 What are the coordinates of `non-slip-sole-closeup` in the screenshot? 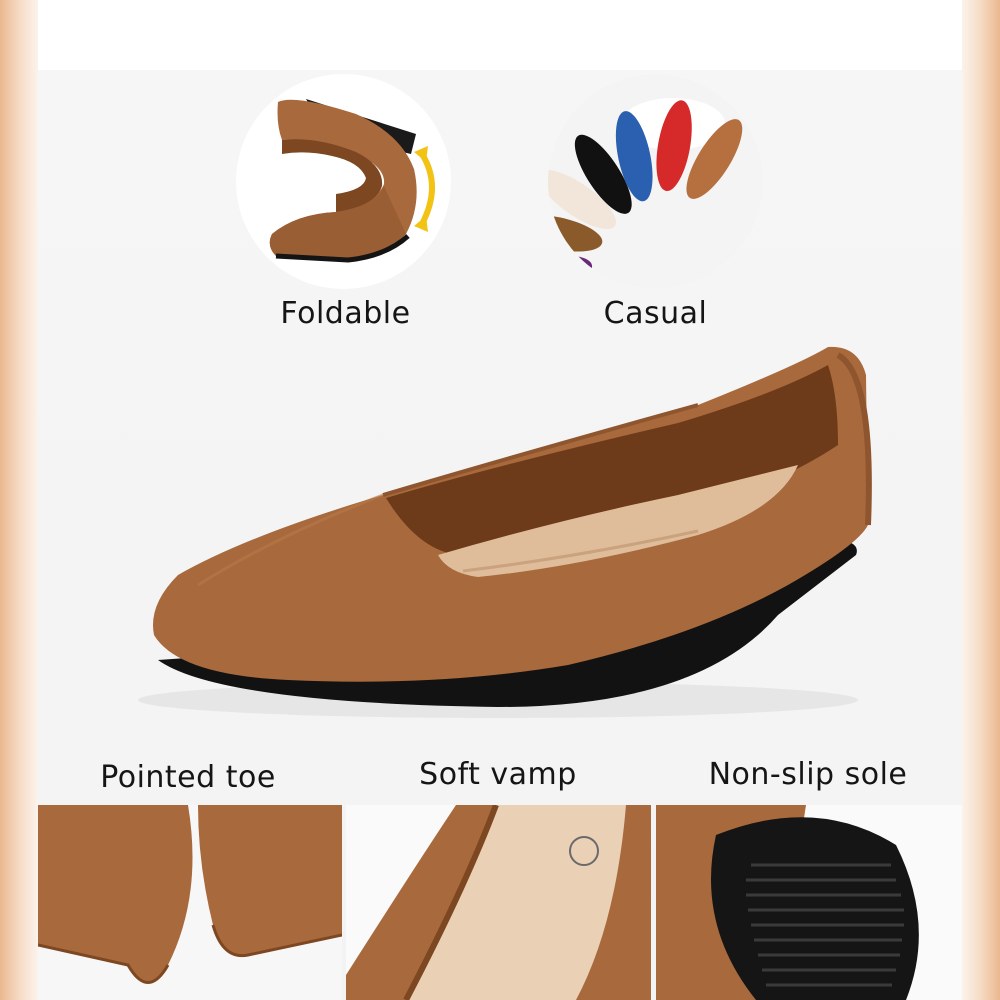 It's located at (809, 902).